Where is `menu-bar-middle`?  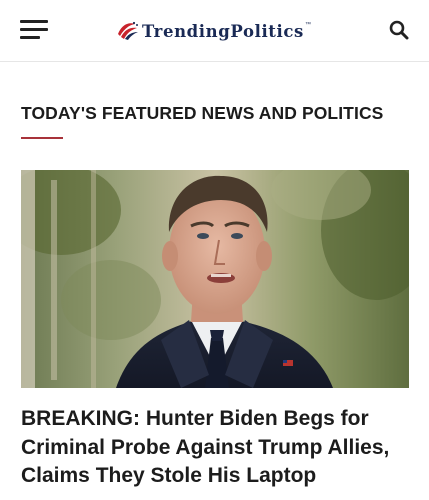 menu-bar-middle is located at coordinates (34, 29).